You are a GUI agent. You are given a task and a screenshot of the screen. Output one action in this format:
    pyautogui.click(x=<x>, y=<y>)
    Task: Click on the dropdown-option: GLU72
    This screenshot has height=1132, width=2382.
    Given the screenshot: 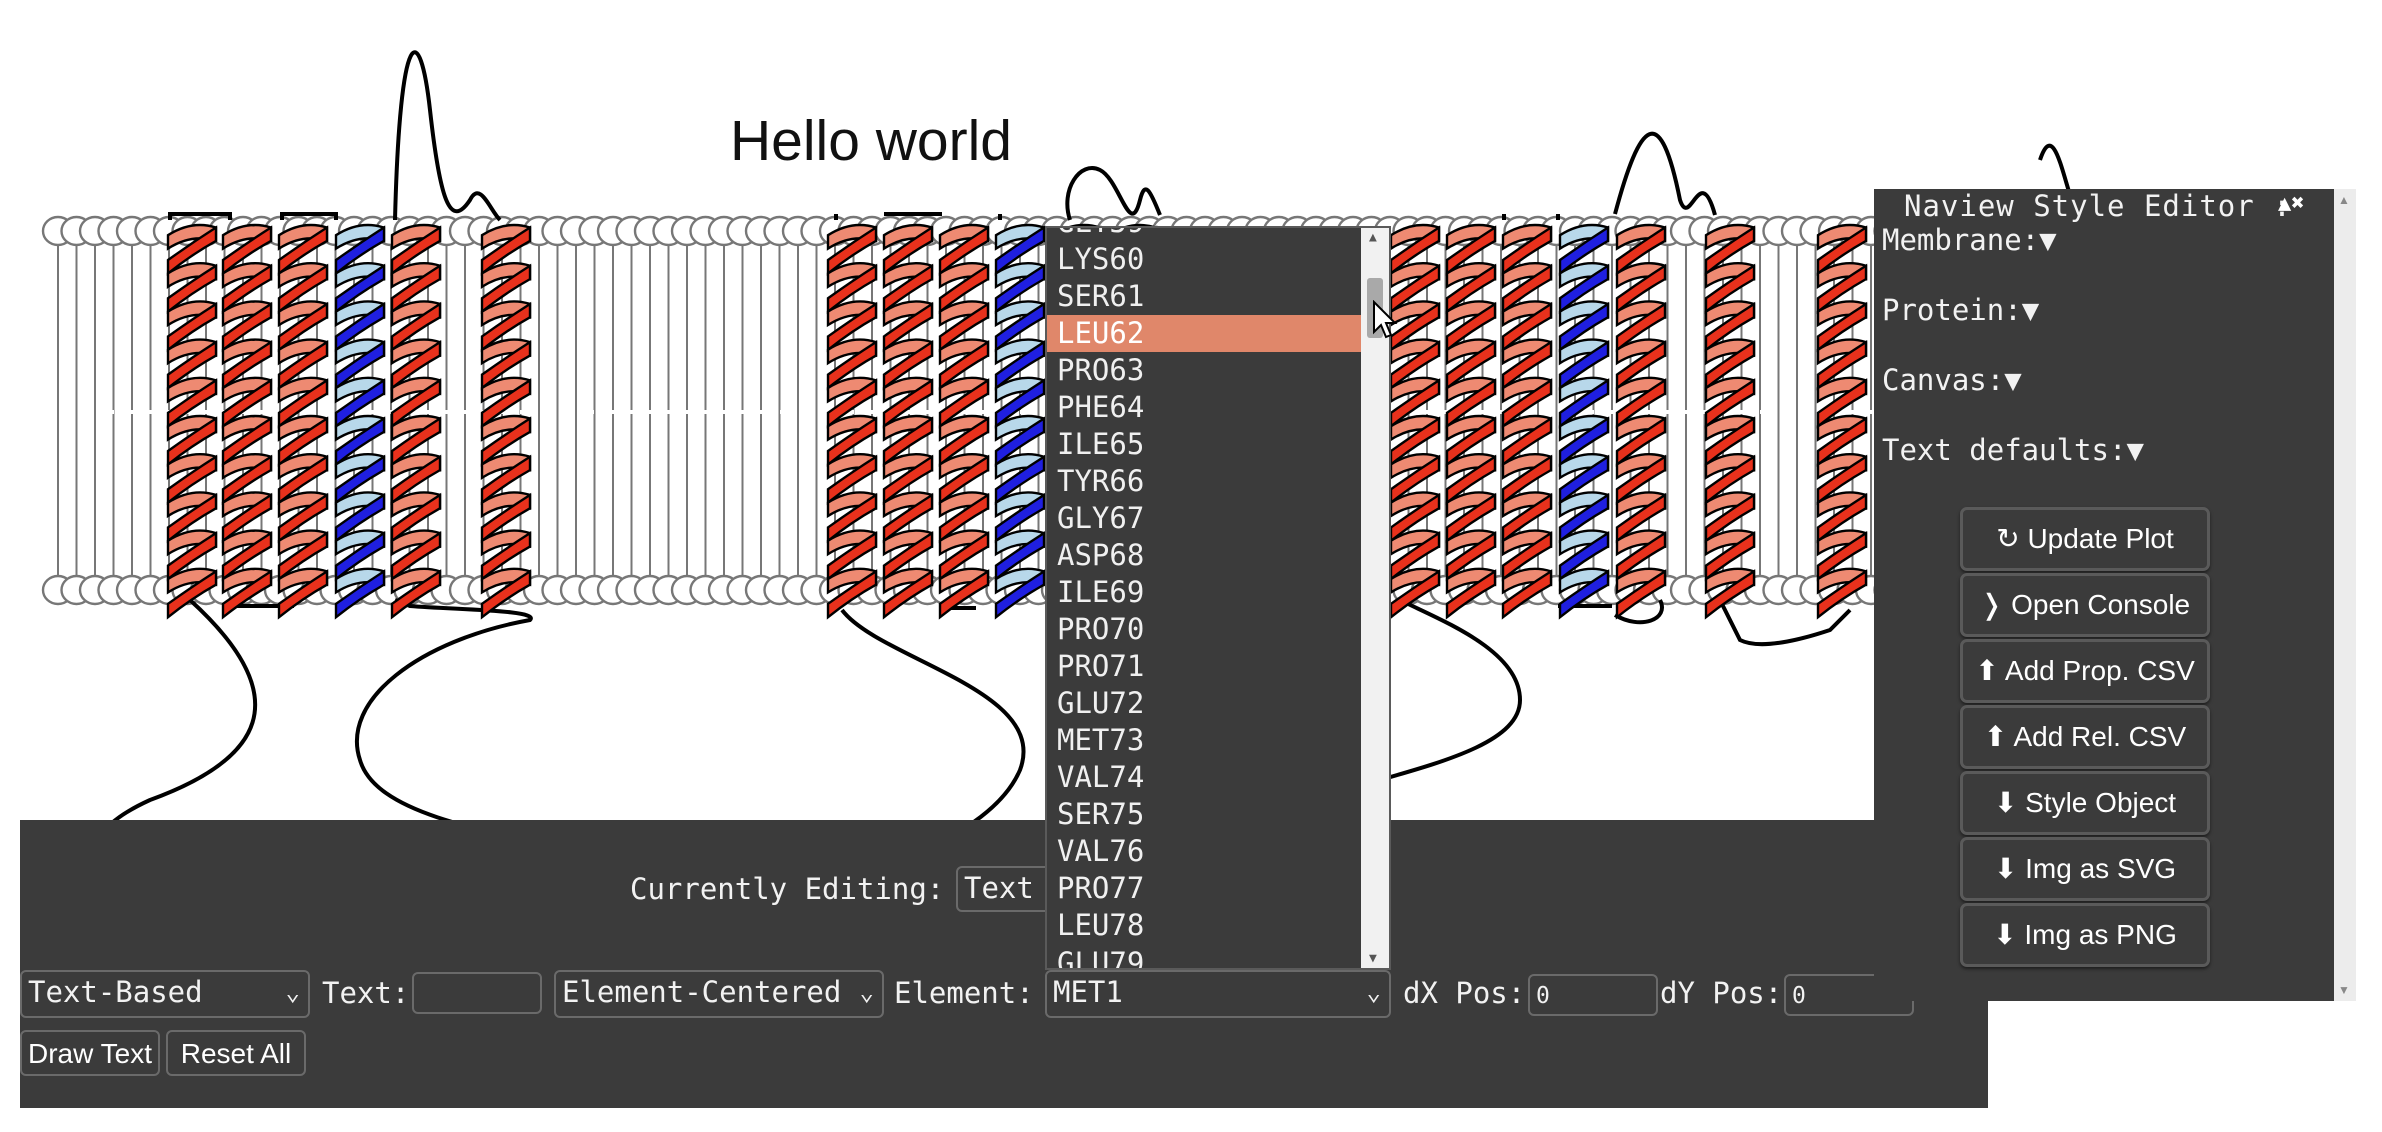 What is the action you would take?
    pyautogui.click(x=1204, y=703)
    